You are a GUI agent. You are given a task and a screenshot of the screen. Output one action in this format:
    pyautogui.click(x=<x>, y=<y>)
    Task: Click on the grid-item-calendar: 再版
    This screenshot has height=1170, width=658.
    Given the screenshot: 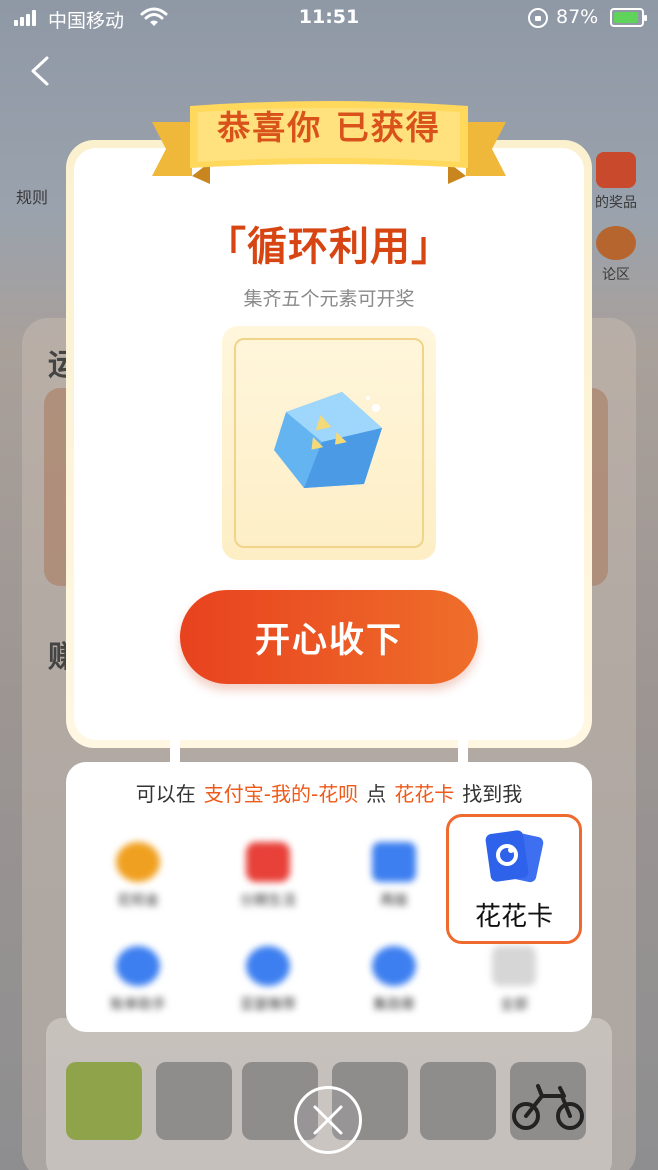 What is the action you would take?
    pyautogui.click(x=394, y=876)
    